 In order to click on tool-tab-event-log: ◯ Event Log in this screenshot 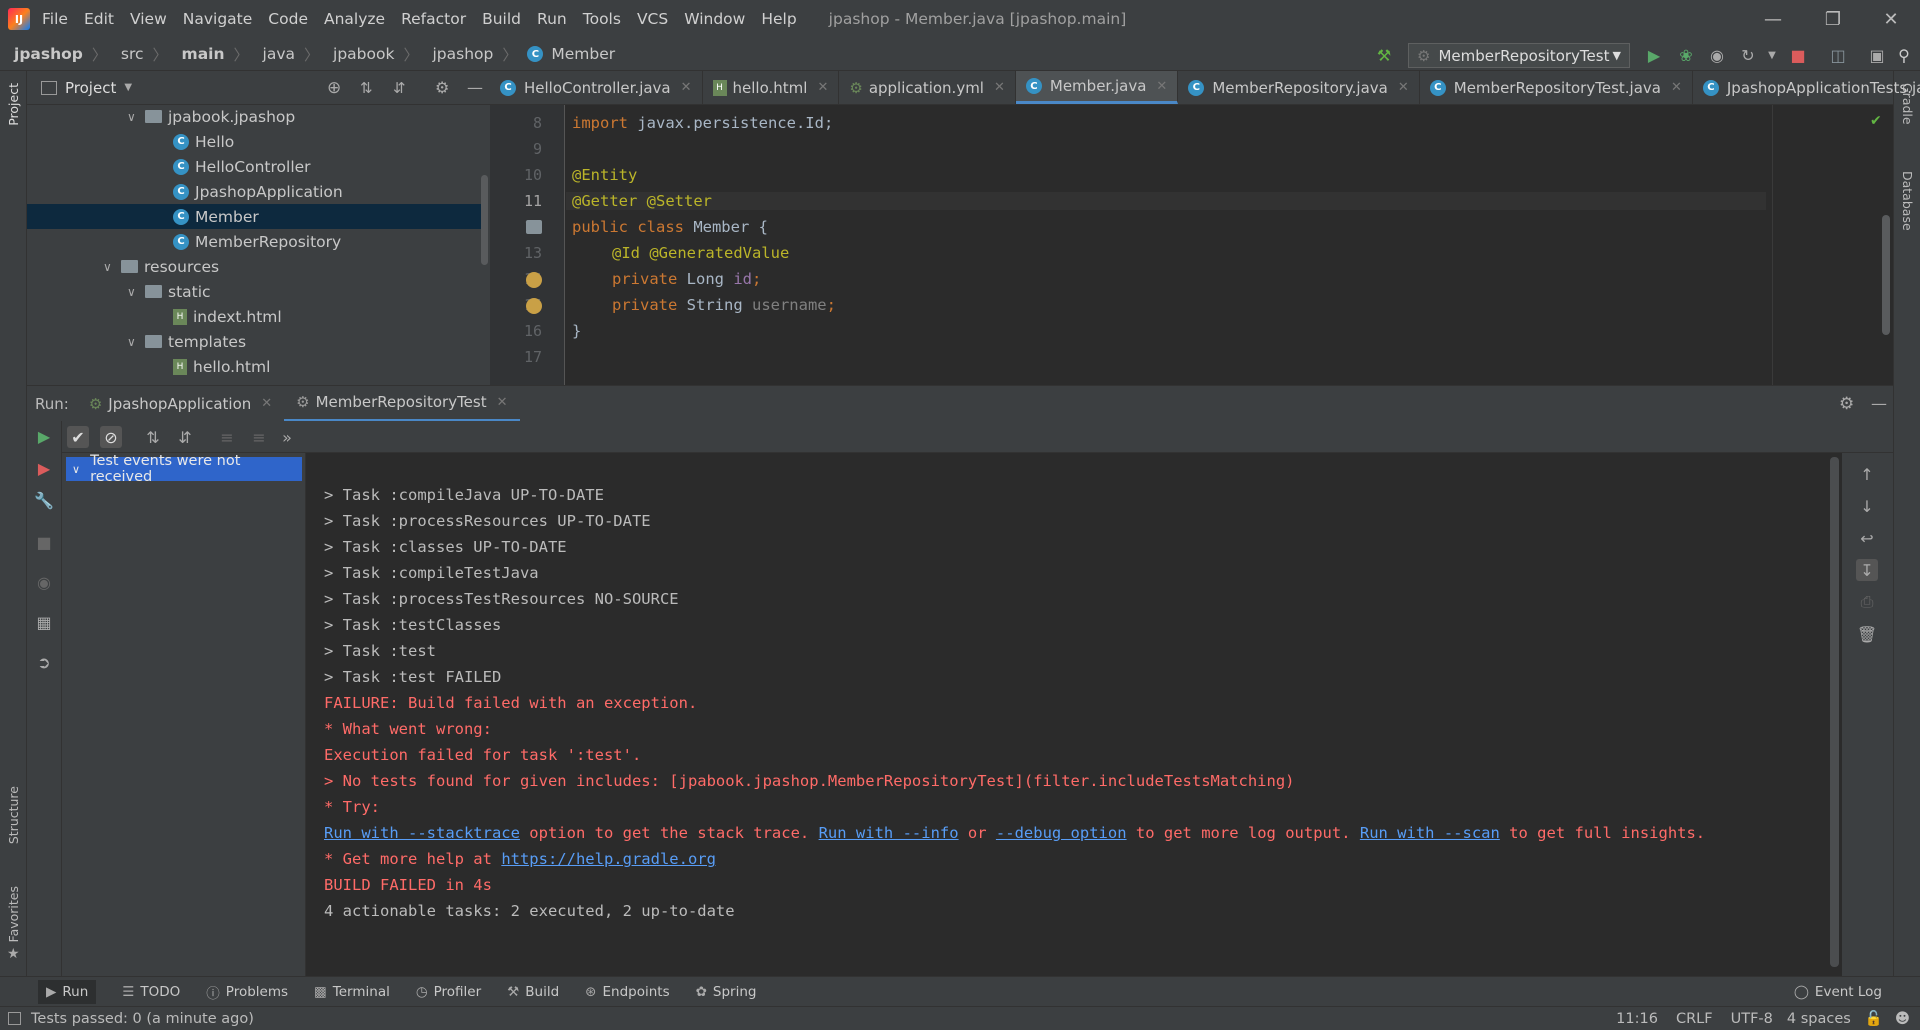, I will do `click(1838, 992)`.